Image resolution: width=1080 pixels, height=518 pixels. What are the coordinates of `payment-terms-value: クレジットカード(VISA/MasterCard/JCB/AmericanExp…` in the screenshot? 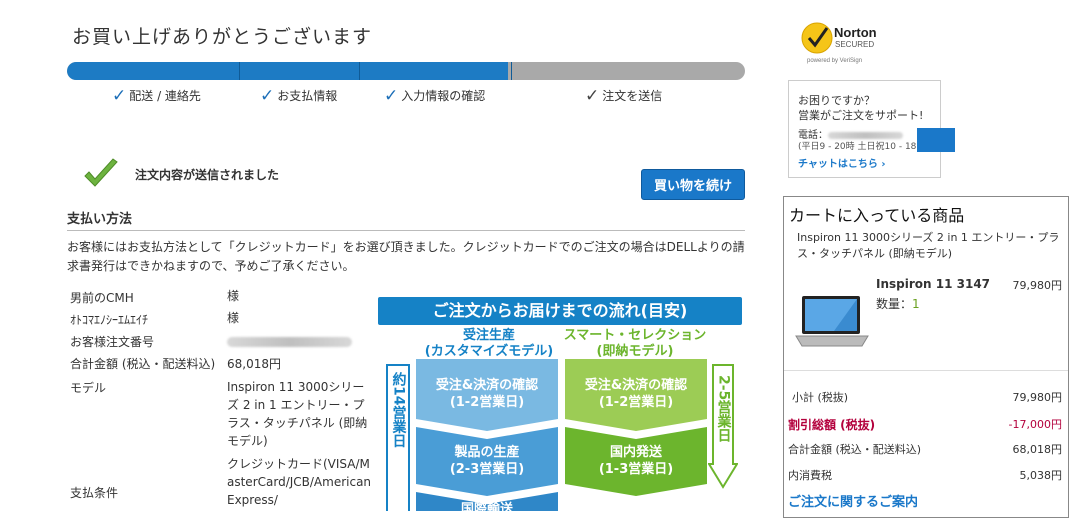 It's located at (299, 482).